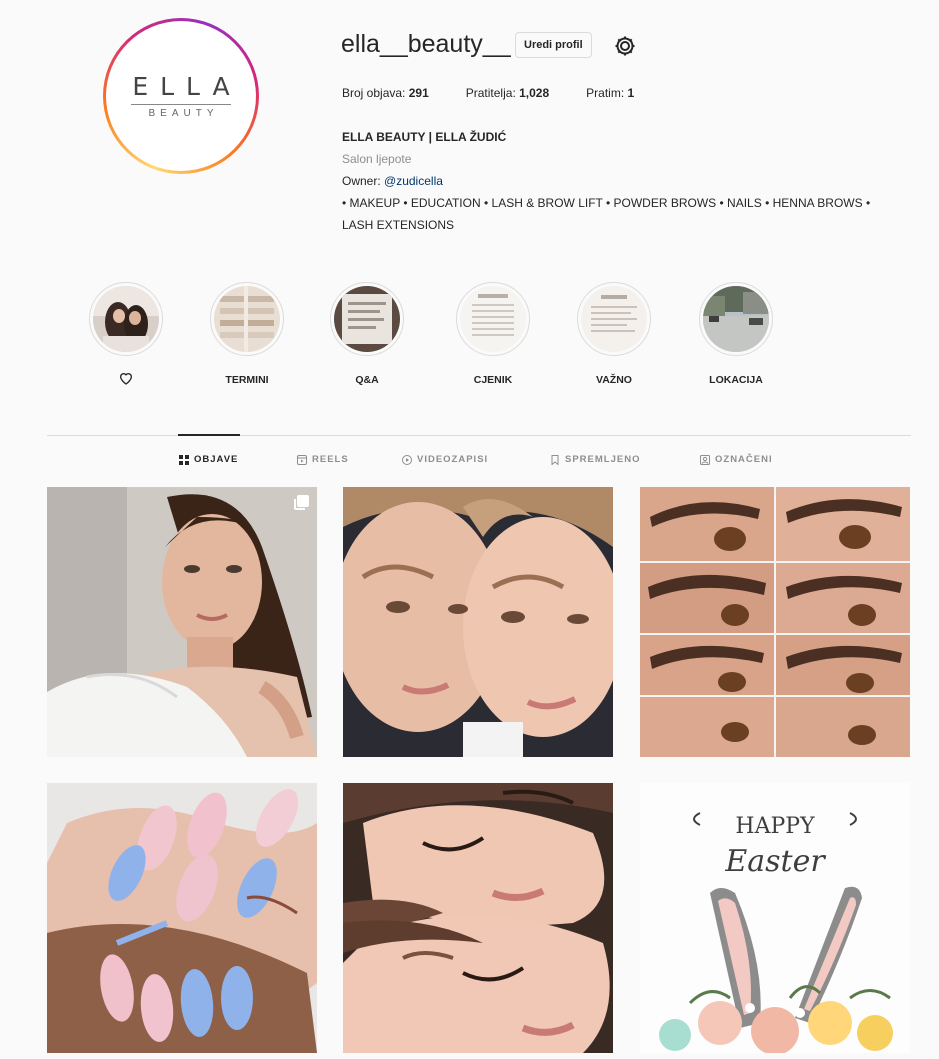  Describe the element at coordinates (605, 93) in the screenshot. I see `following-label: Pratim:` at that location.